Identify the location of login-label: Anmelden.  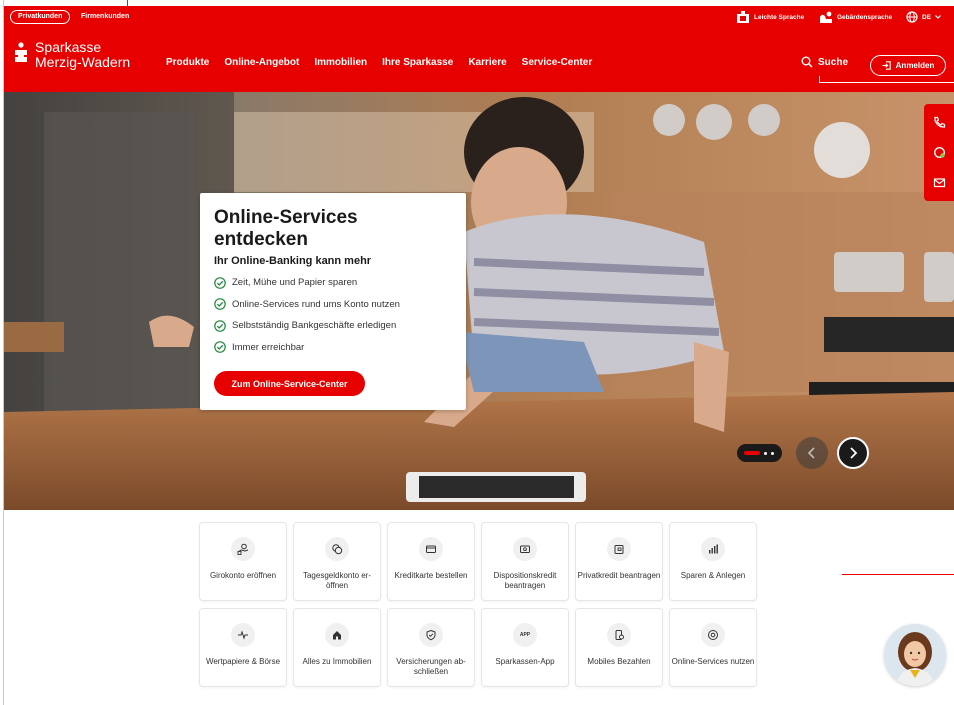
(915, 65).